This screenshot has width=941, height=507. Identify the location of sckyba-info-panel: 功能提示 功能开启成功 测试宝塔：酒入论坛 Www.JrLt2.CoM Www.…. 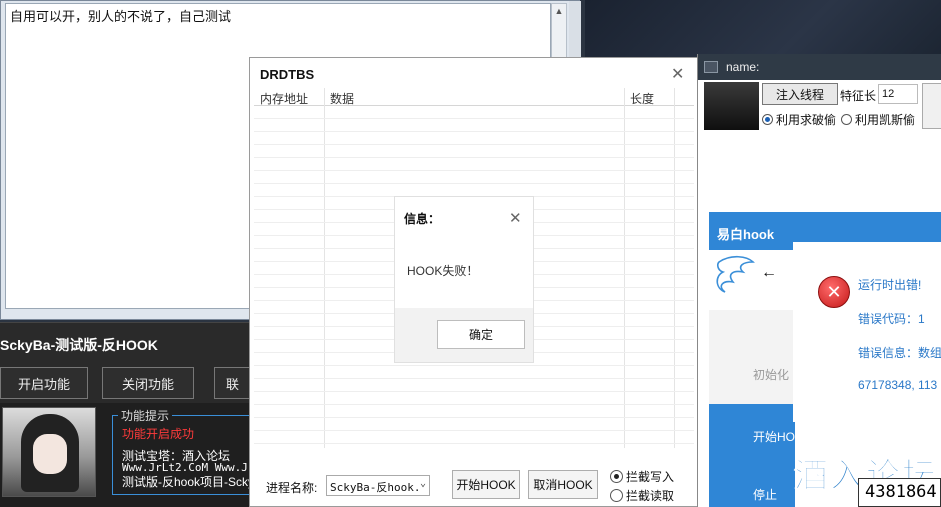
(127, 455).